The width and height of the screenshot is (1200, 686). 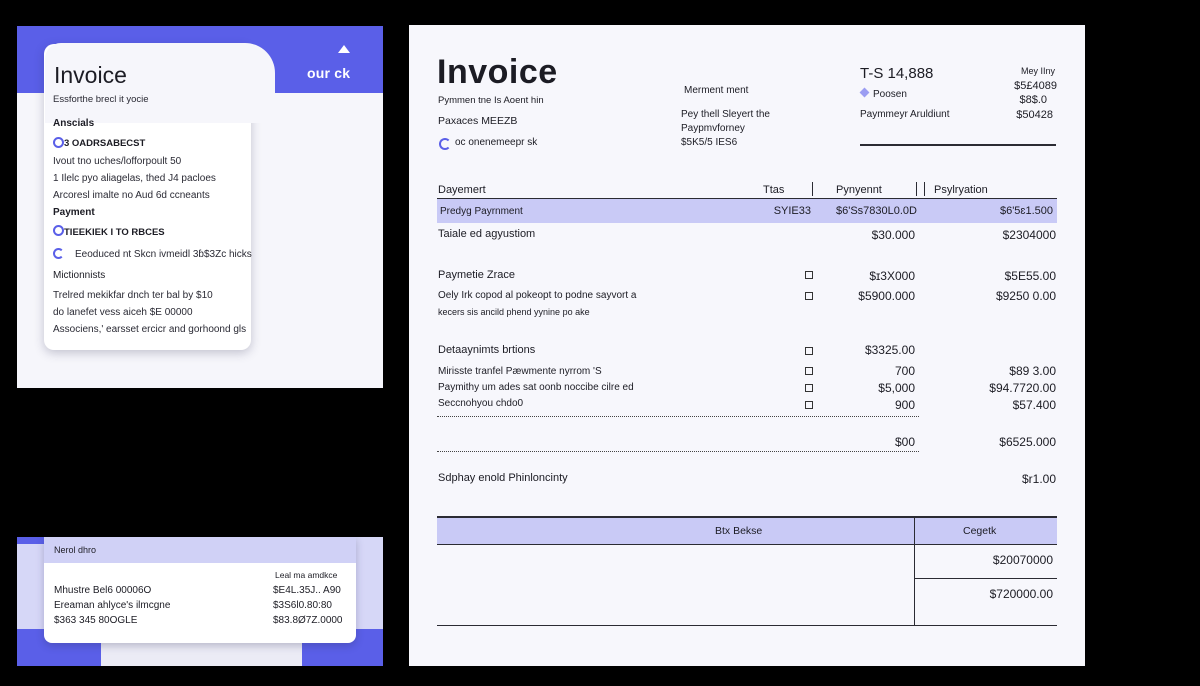 What do you see at coordinates (1032, 371) in the screenshot?
I see `row-cell: $89 3.00` at bounding box center [1032, 371].